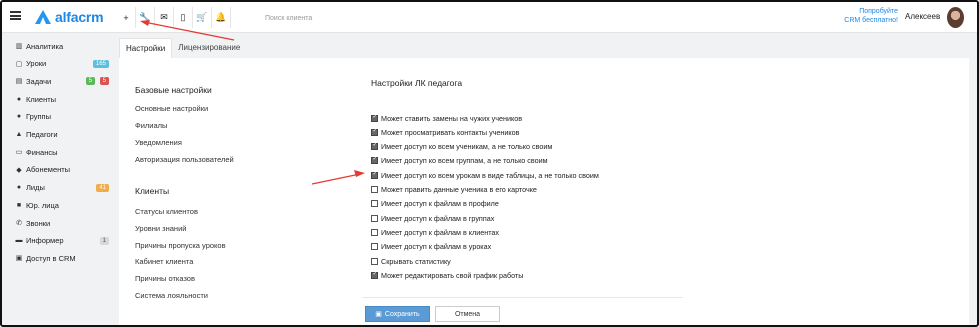 Image resolution: width=979 pixels, height=327 pixels. Describe the element at coordinates (38, 117) in the screenshot. I see `sidebar-item-label: Группы` at that location.